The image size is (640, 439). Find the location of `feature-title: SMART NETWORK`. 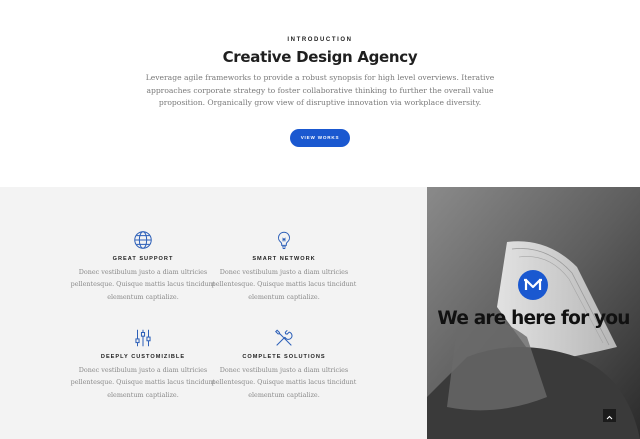

feature-title: SMART NETWORK is located at coordinates (284, 259).